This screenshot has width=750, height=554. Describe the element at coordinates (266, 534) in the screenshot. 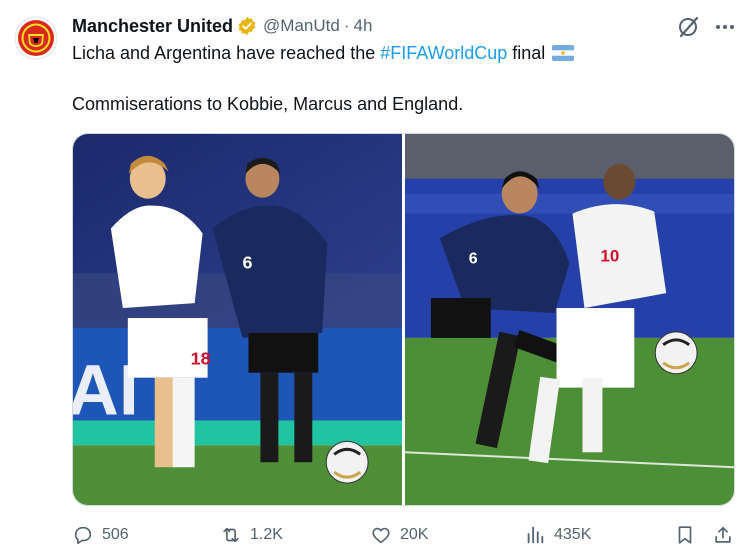

I see `retweet-count: 1.2K` at that location.